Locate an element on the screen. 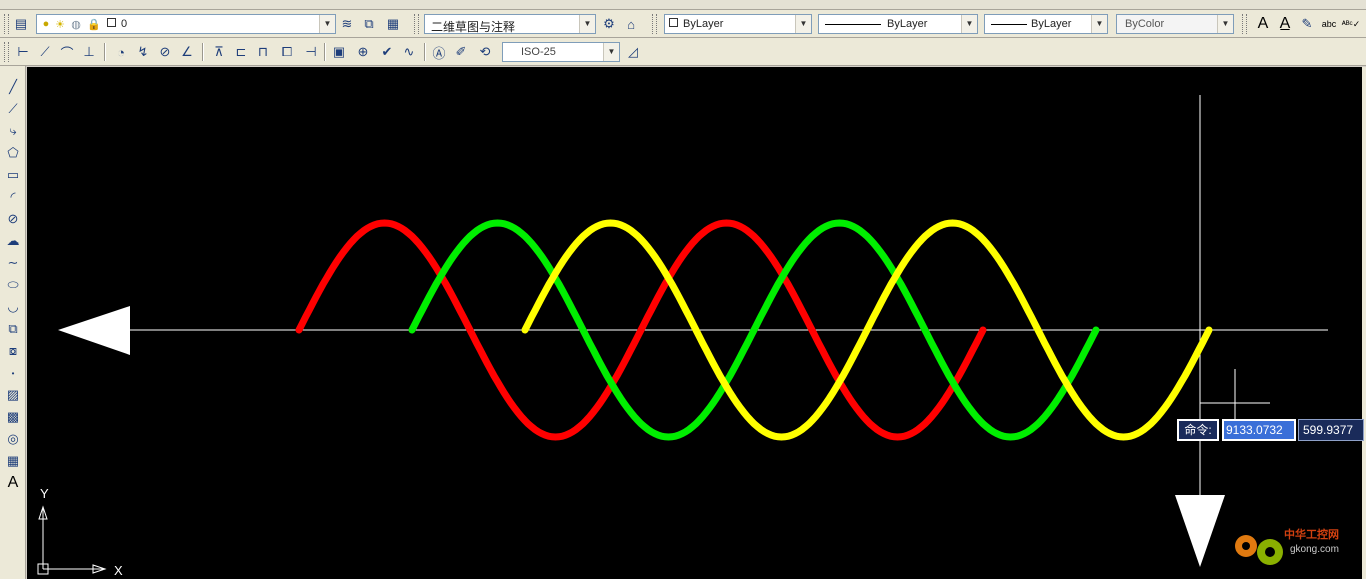 Image resolution: width=1366 pixels, height=579 pixels. dynamic-input-x-field: 9133.0732 is located at coordinates (1259, 430).